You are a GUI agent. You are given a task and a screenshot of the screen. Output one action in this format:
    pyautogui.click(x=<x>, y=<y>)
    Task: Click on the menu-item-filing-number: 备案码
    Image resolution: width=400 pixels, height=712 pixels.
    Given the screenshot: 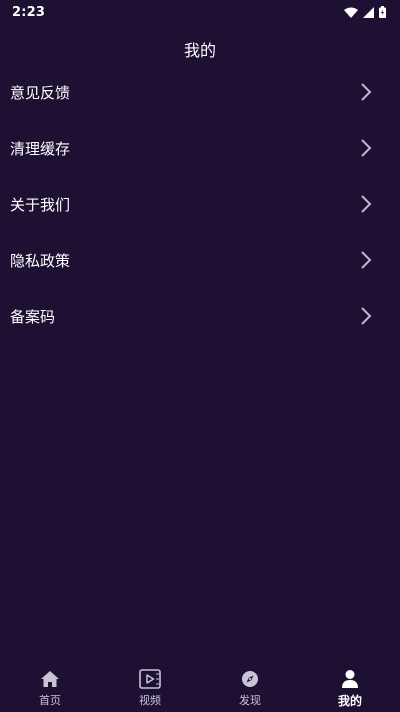 What is the action you would take?
    pyautogui.click(x=200, y=316)
    